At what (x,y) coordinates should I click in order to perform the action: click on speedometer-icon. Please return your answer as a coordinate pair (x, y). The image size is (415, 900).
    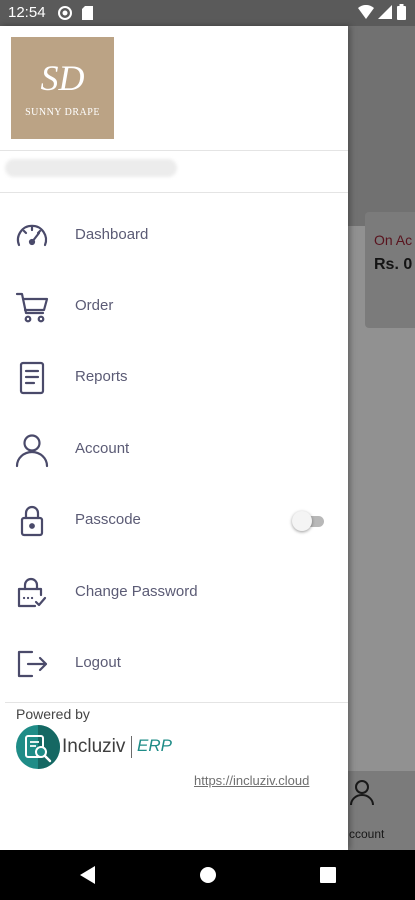
    Looking at the image, I should click on (32, 236).